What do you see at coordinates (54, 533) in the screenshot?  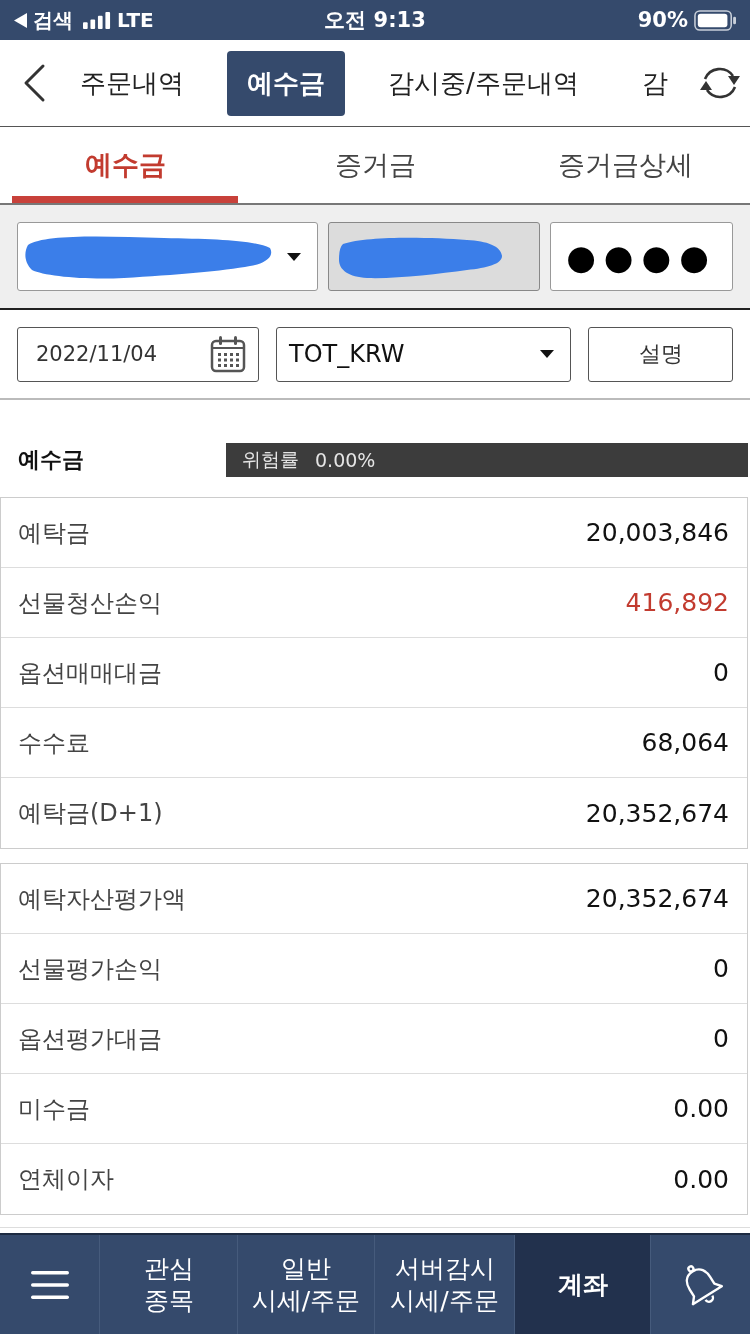 I see `row-label: 예탁금` at bounding box center [54, 533].